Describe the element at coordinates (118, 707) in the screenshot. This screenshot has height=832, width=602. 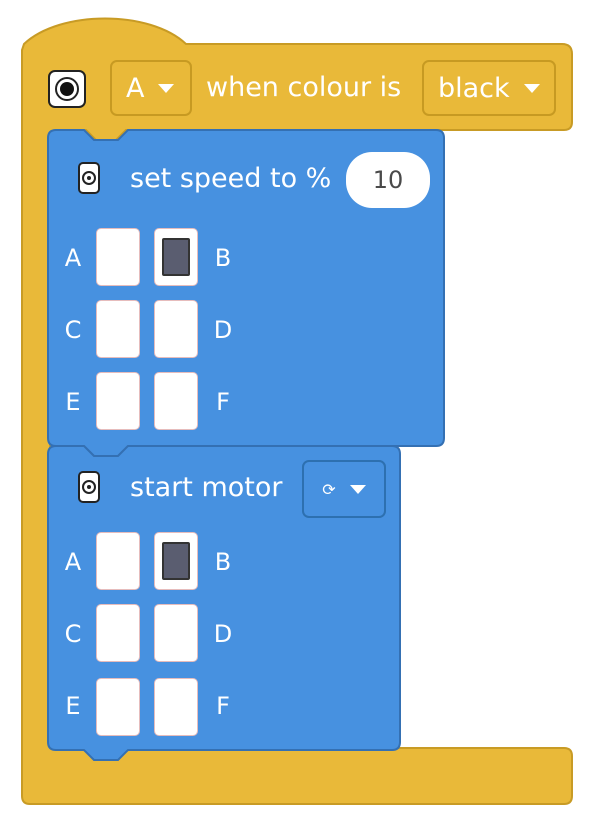
I see `port-e-toggle` at that location.